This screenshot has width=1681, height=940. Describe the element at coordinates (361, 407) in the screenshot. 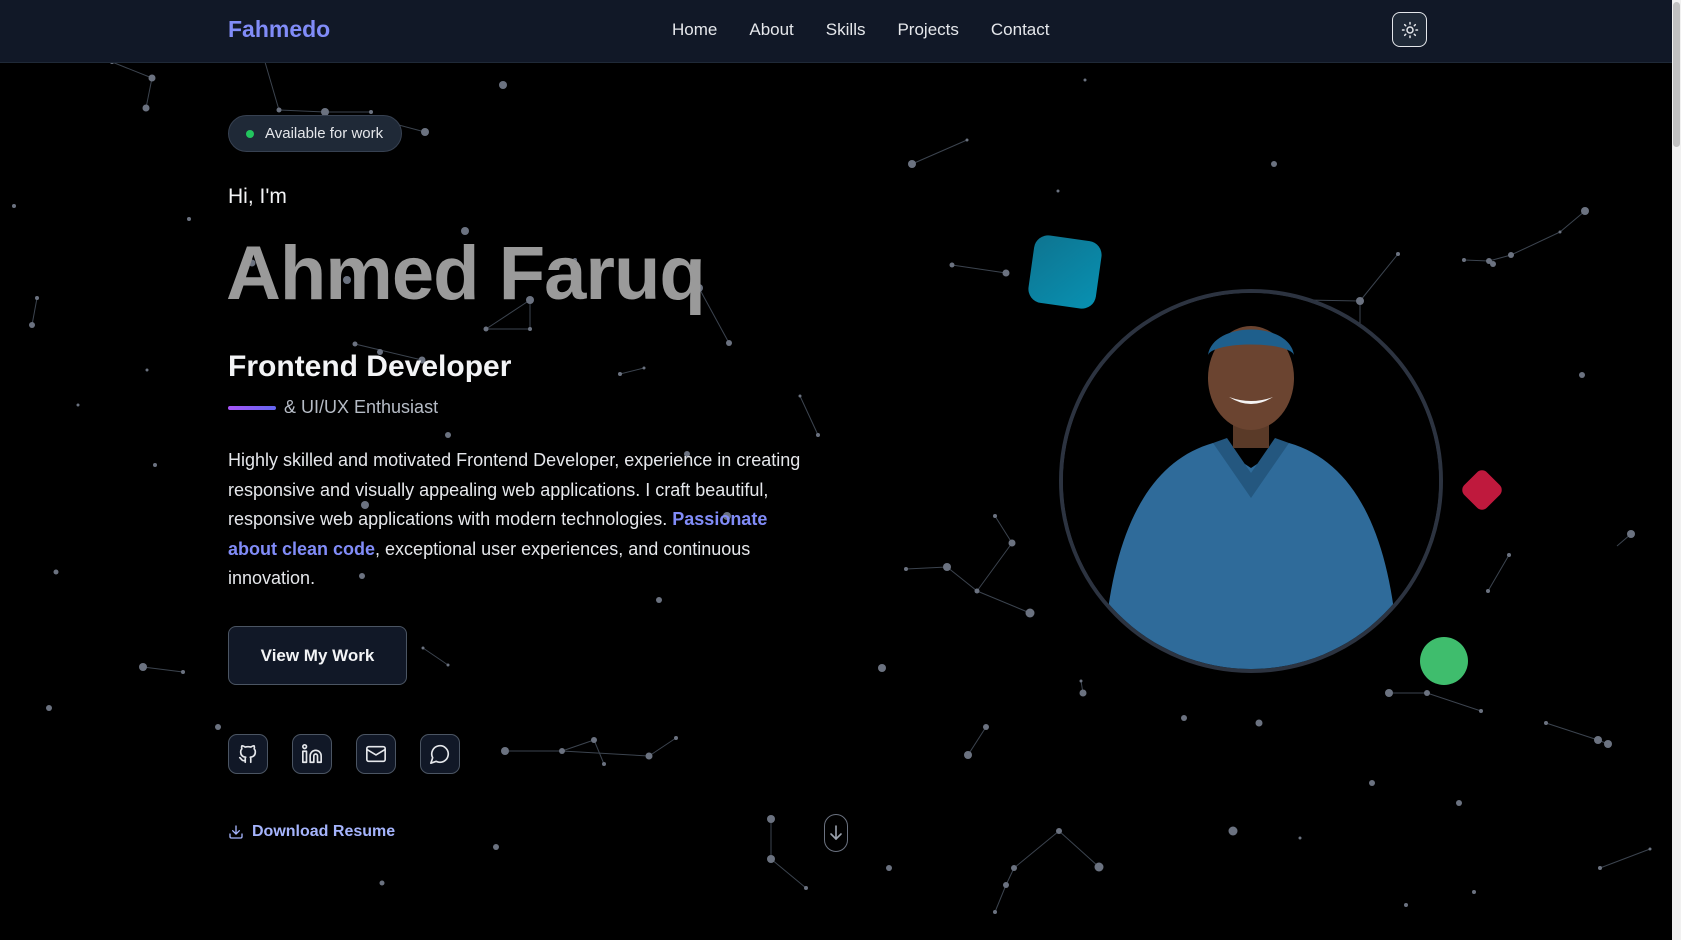

I see `hero-subrole: & UI/UX Enthusiast` at that location.